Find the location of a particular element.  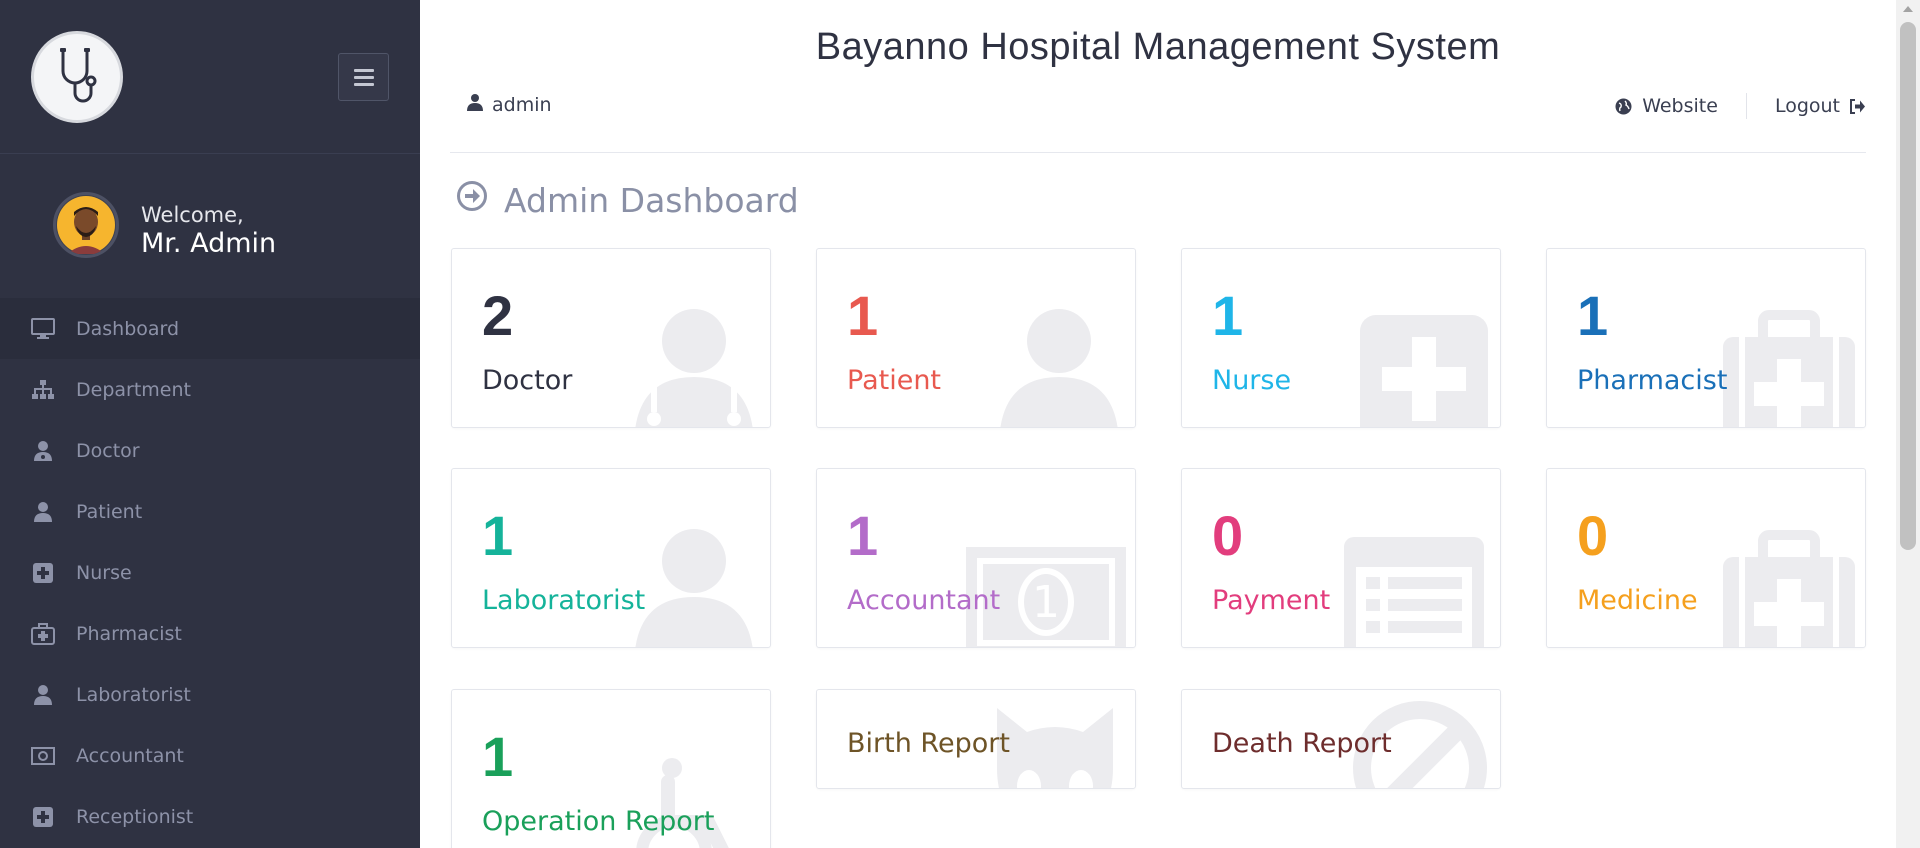

website-link: Website is located at coordinates (1666, 106).